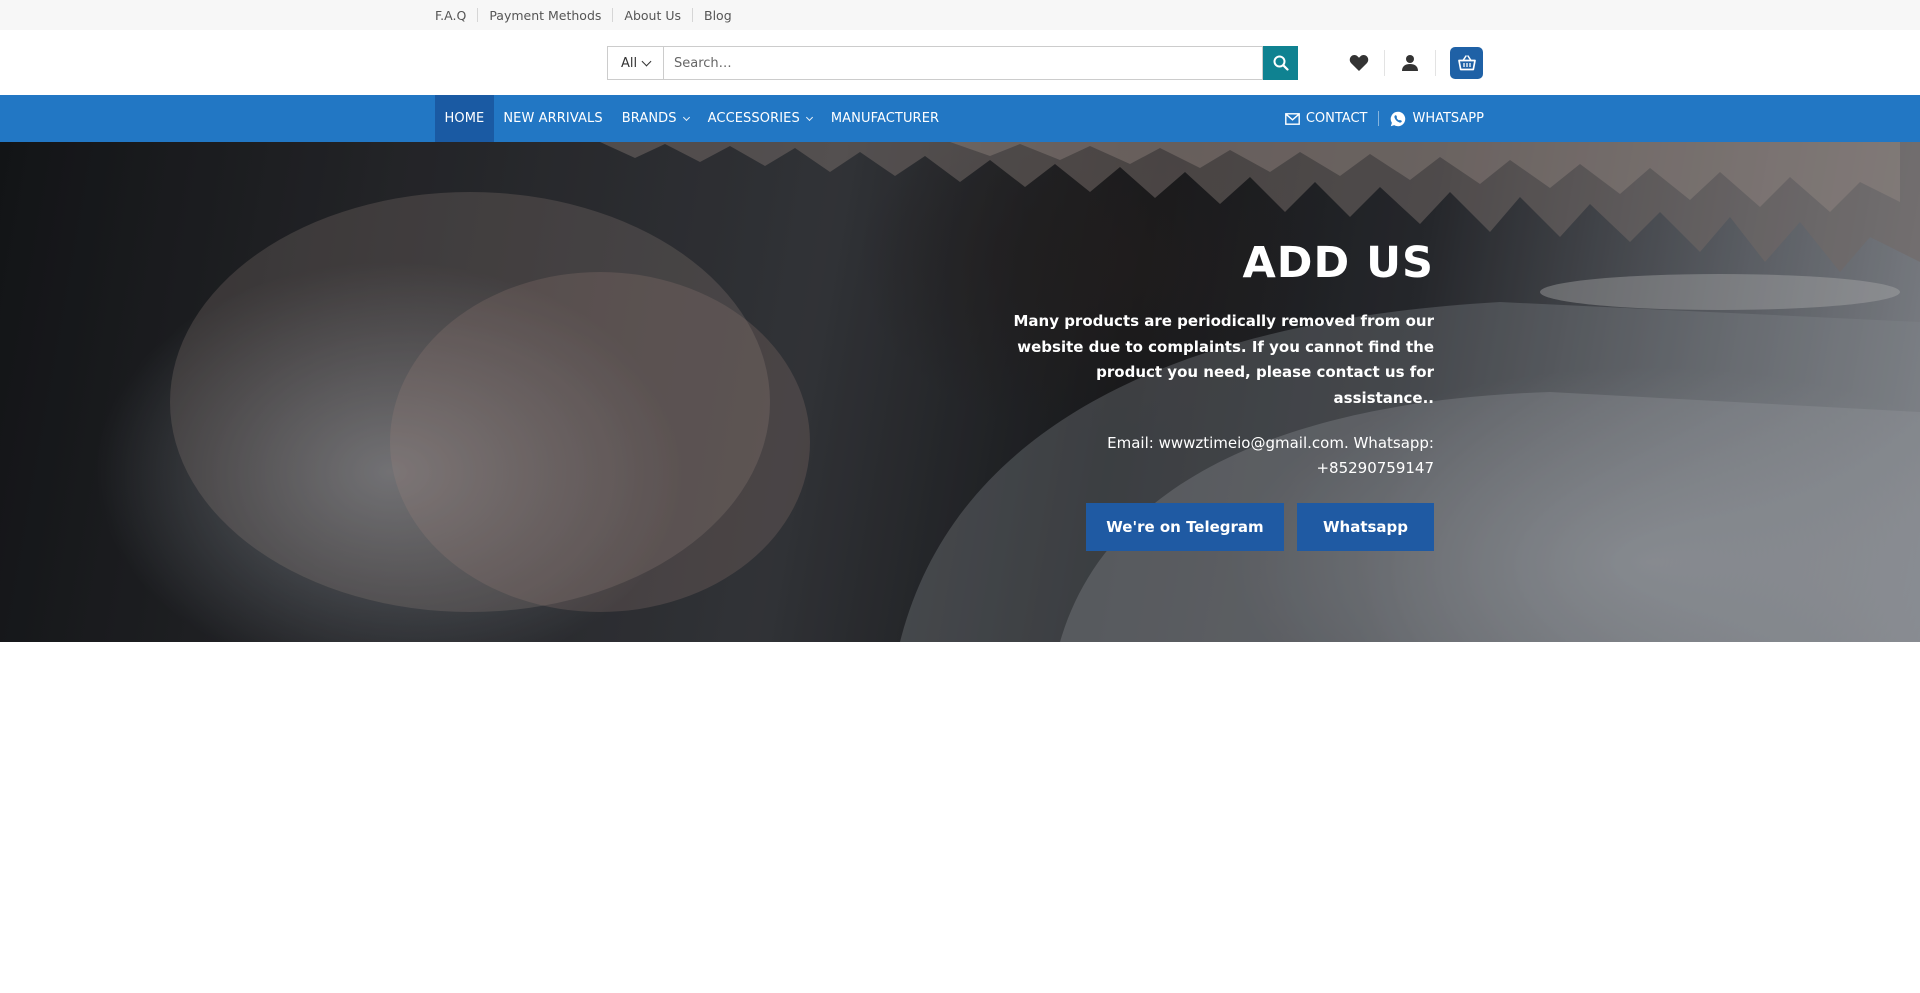 The width and height of the screenshot is (1920, 993). I want to click on top-links: F.A.Q Payment Methods About Us Blog, so click(583, 15).